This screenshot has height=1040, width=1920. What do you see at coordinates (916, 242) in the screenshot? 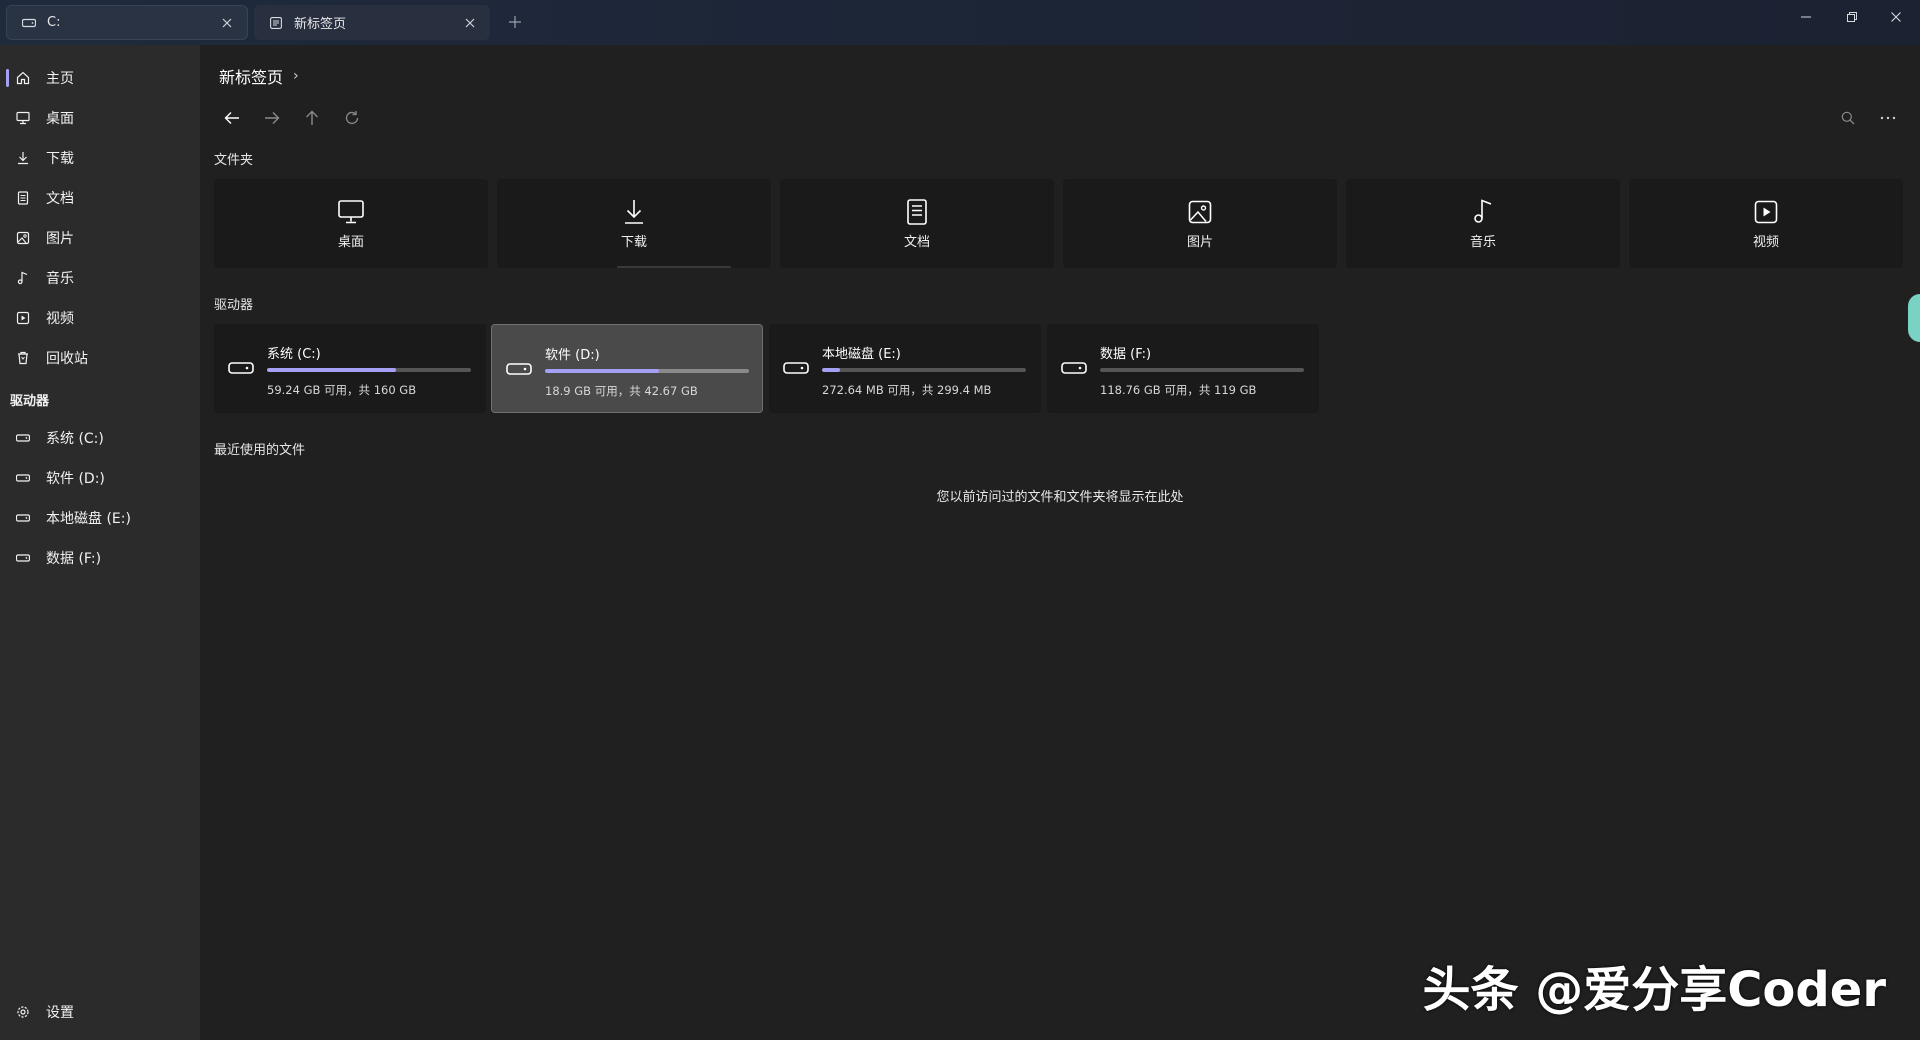
I see `folder-label: 文档` at bounding box center [916, 242].